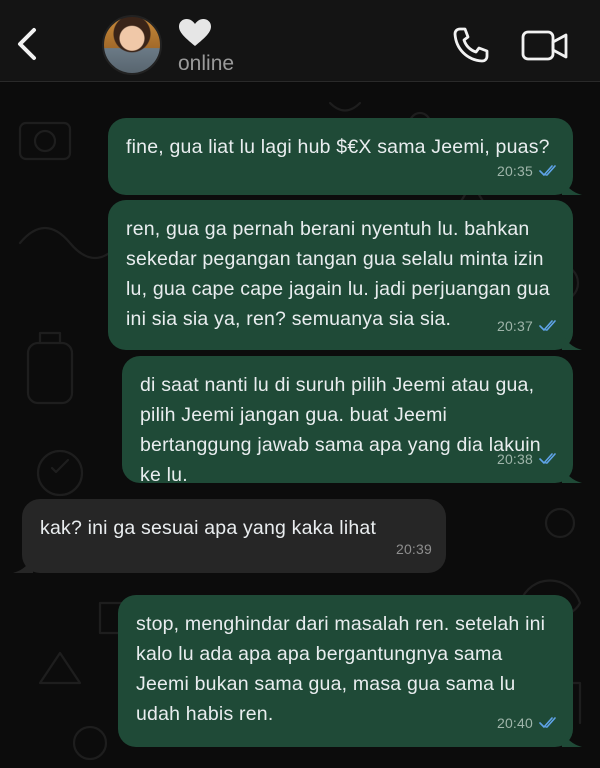 This screenshot has width=600, height=768. What do you see at coordinates (514, 459) in the screenshot?
I see `message-time: 20:38` at bounding box center [514, 459].